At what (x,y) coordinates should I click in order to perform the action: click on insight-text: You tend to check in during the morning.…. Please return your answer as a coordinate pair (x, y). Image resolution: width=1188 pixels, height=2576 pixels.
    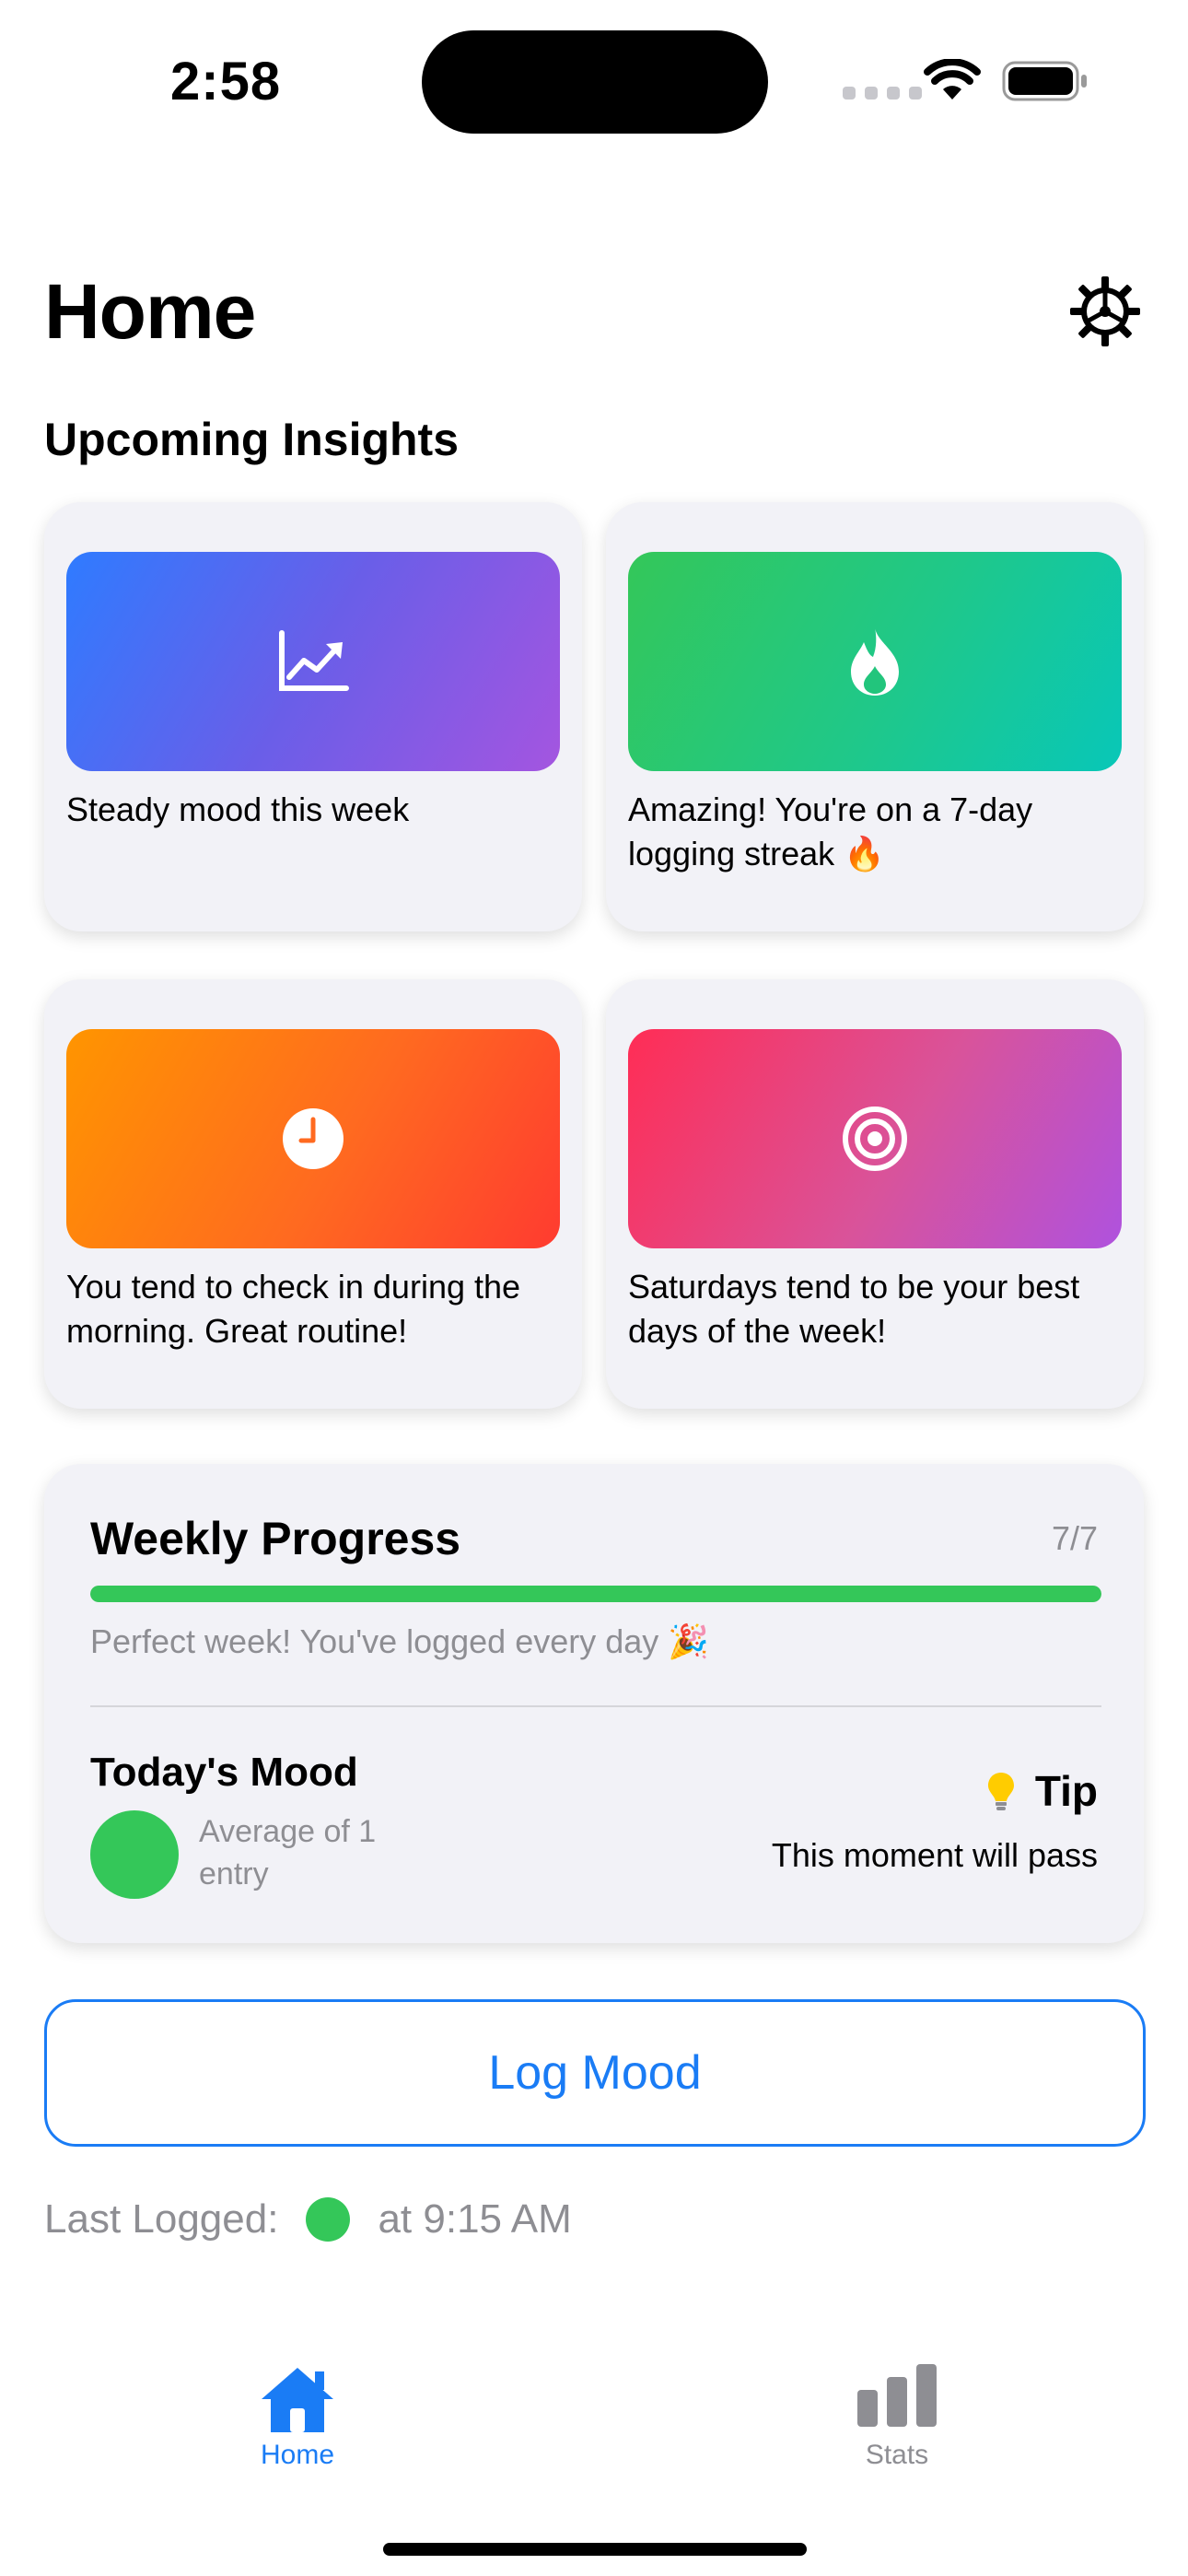
    Looking at the image, I should click on (294, 1309).